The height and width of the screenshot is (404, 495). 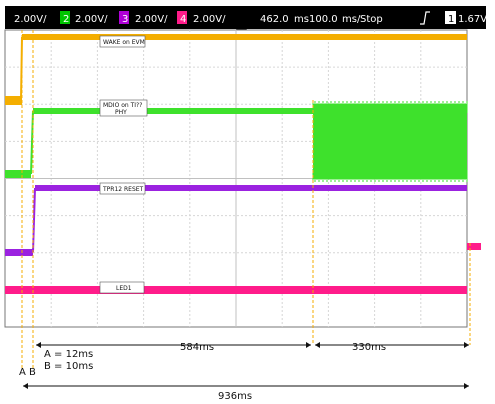 What do you see at coordinates (351, 19) in the screenshot?
I see `timebase-scale-unit: ms/` at bounding box center [351, 19].